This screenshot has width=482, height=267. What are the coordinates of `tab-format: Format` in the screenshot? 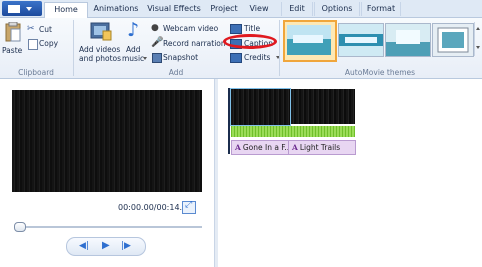 It's located at (381, 9).